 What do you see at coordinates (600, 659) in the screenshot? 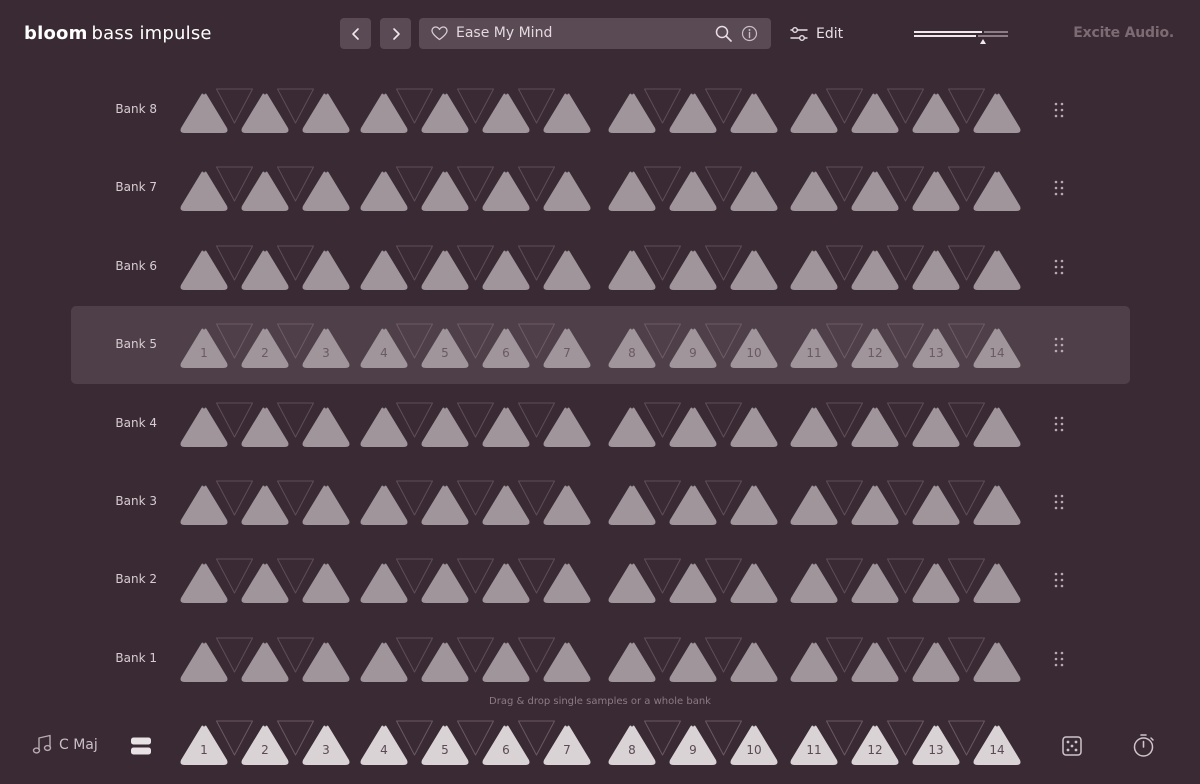
I see `bank-row: Bank 1` at bounding box center [600, 659].